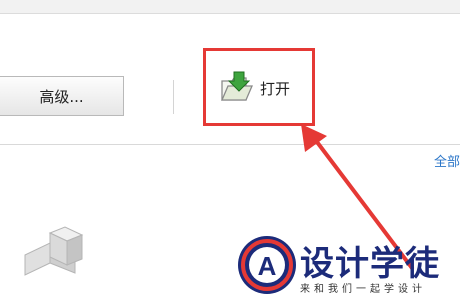 The width and height of the screenshot is (460, 302). I want to click on brand-name: 设计学徒, so click(370, 264).